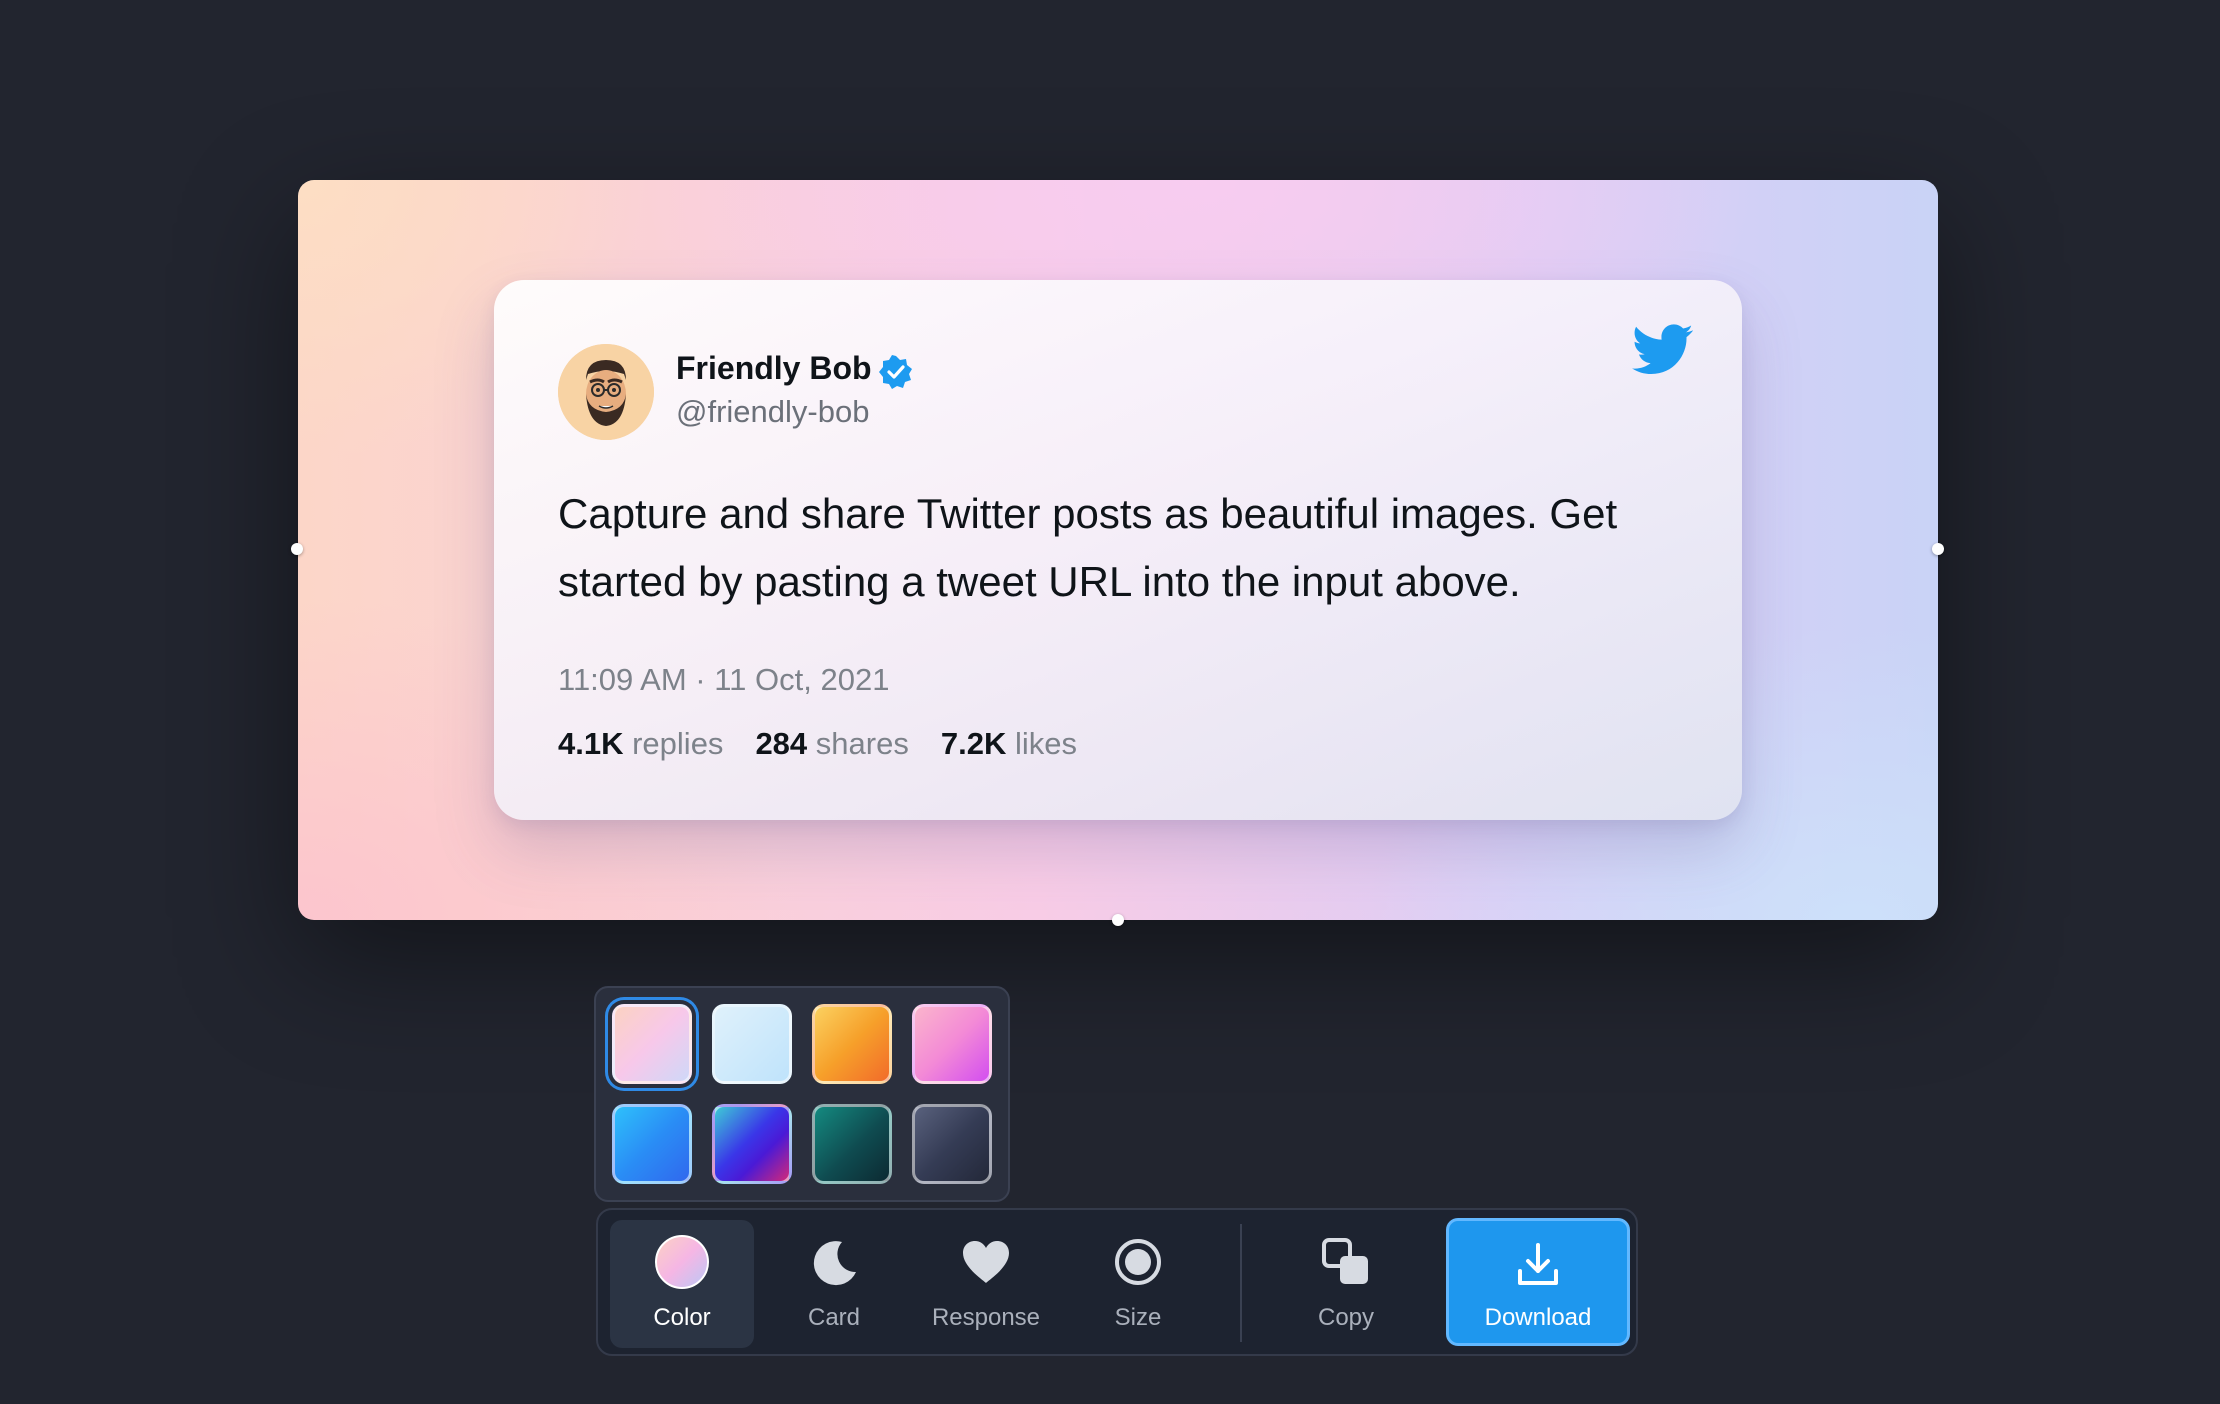 This screenshot has height=1404, width=2220. Describe the element at coordinates (1009, 744) in the screenshot. I see `likes-stat: 7.2K likes` at that location.